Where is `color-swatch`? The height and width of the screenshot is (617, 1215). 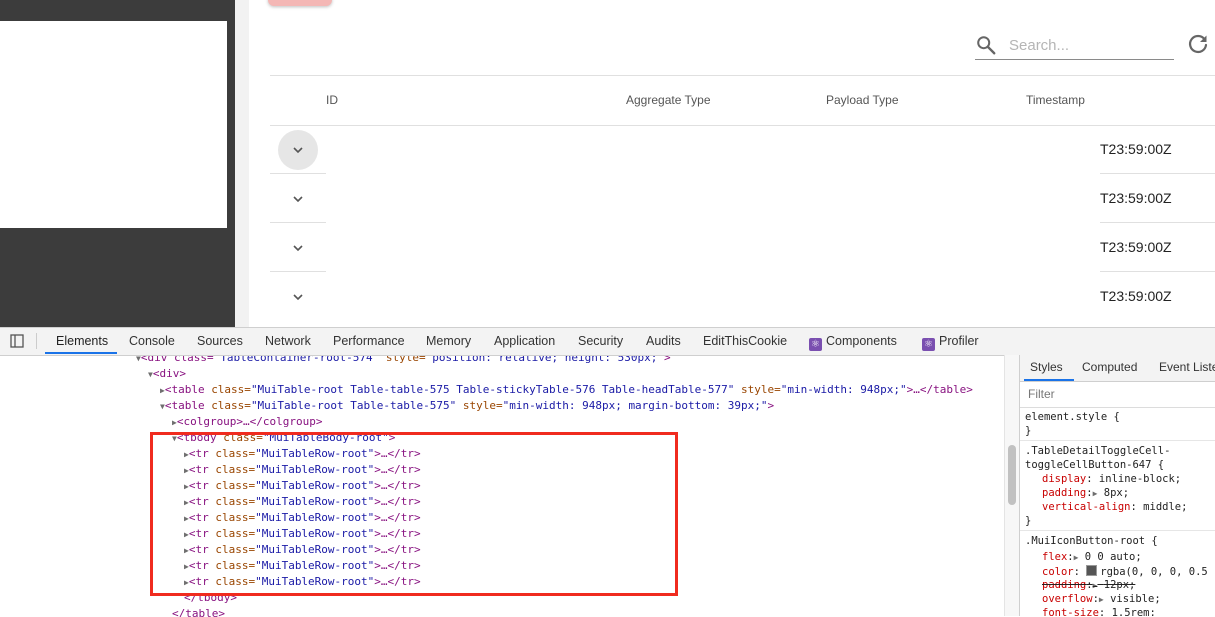 color-swatch is located at coordinates (1092, 570).